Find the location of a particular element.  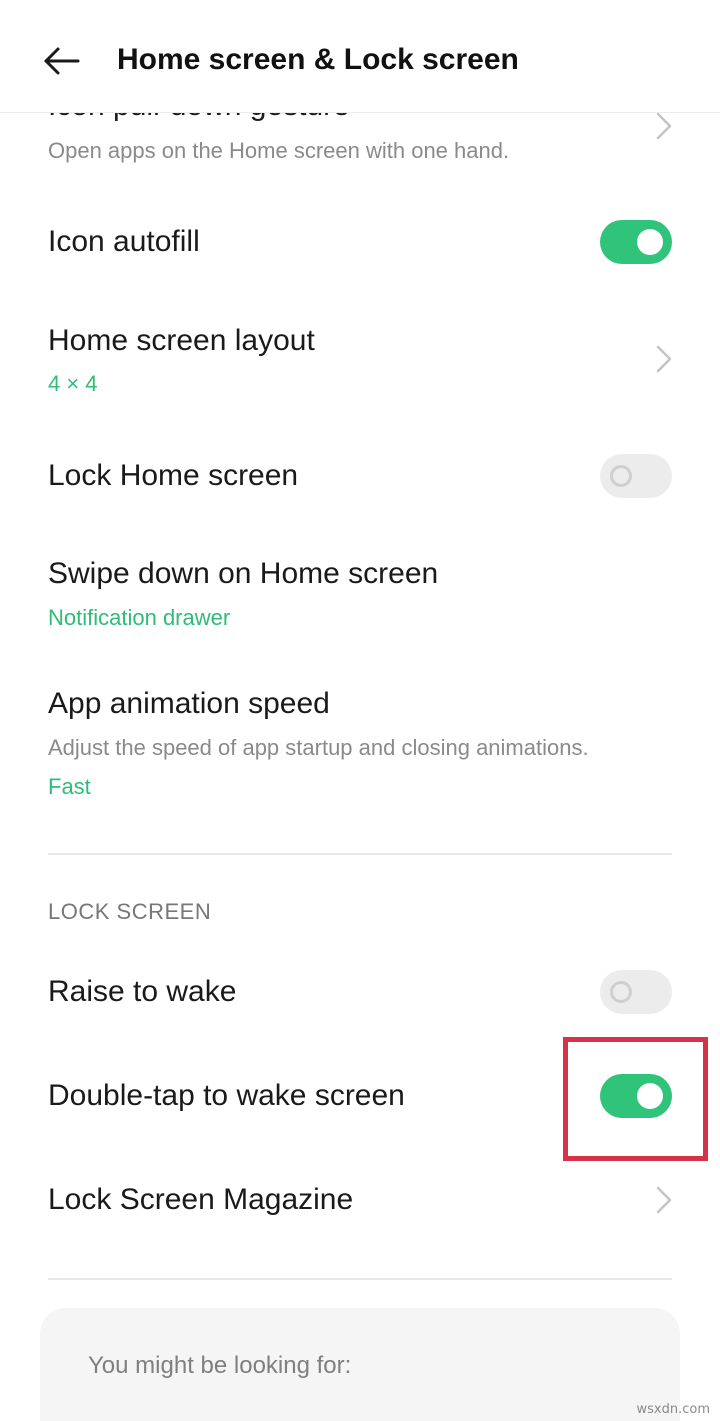

lock-home-toggle is located at coordinates (636, 476).